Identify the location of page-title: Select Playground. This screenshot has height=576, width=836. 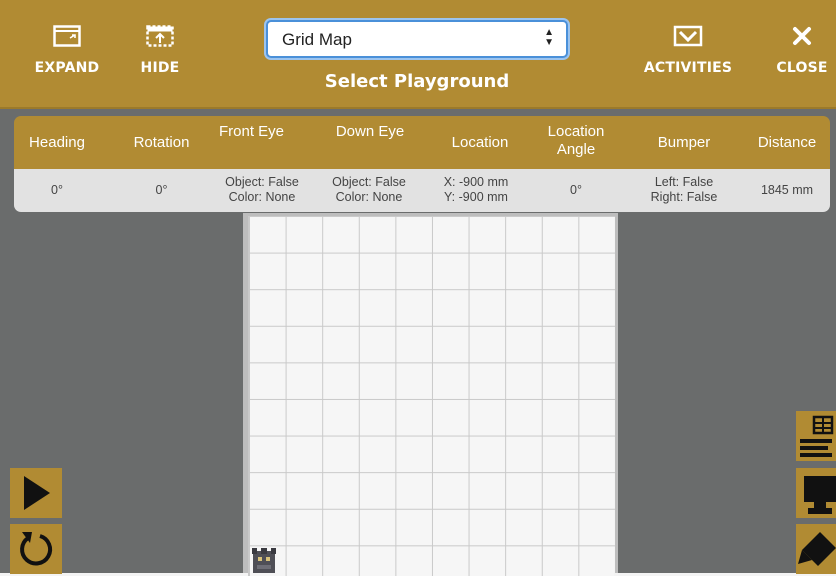
(417, 81).